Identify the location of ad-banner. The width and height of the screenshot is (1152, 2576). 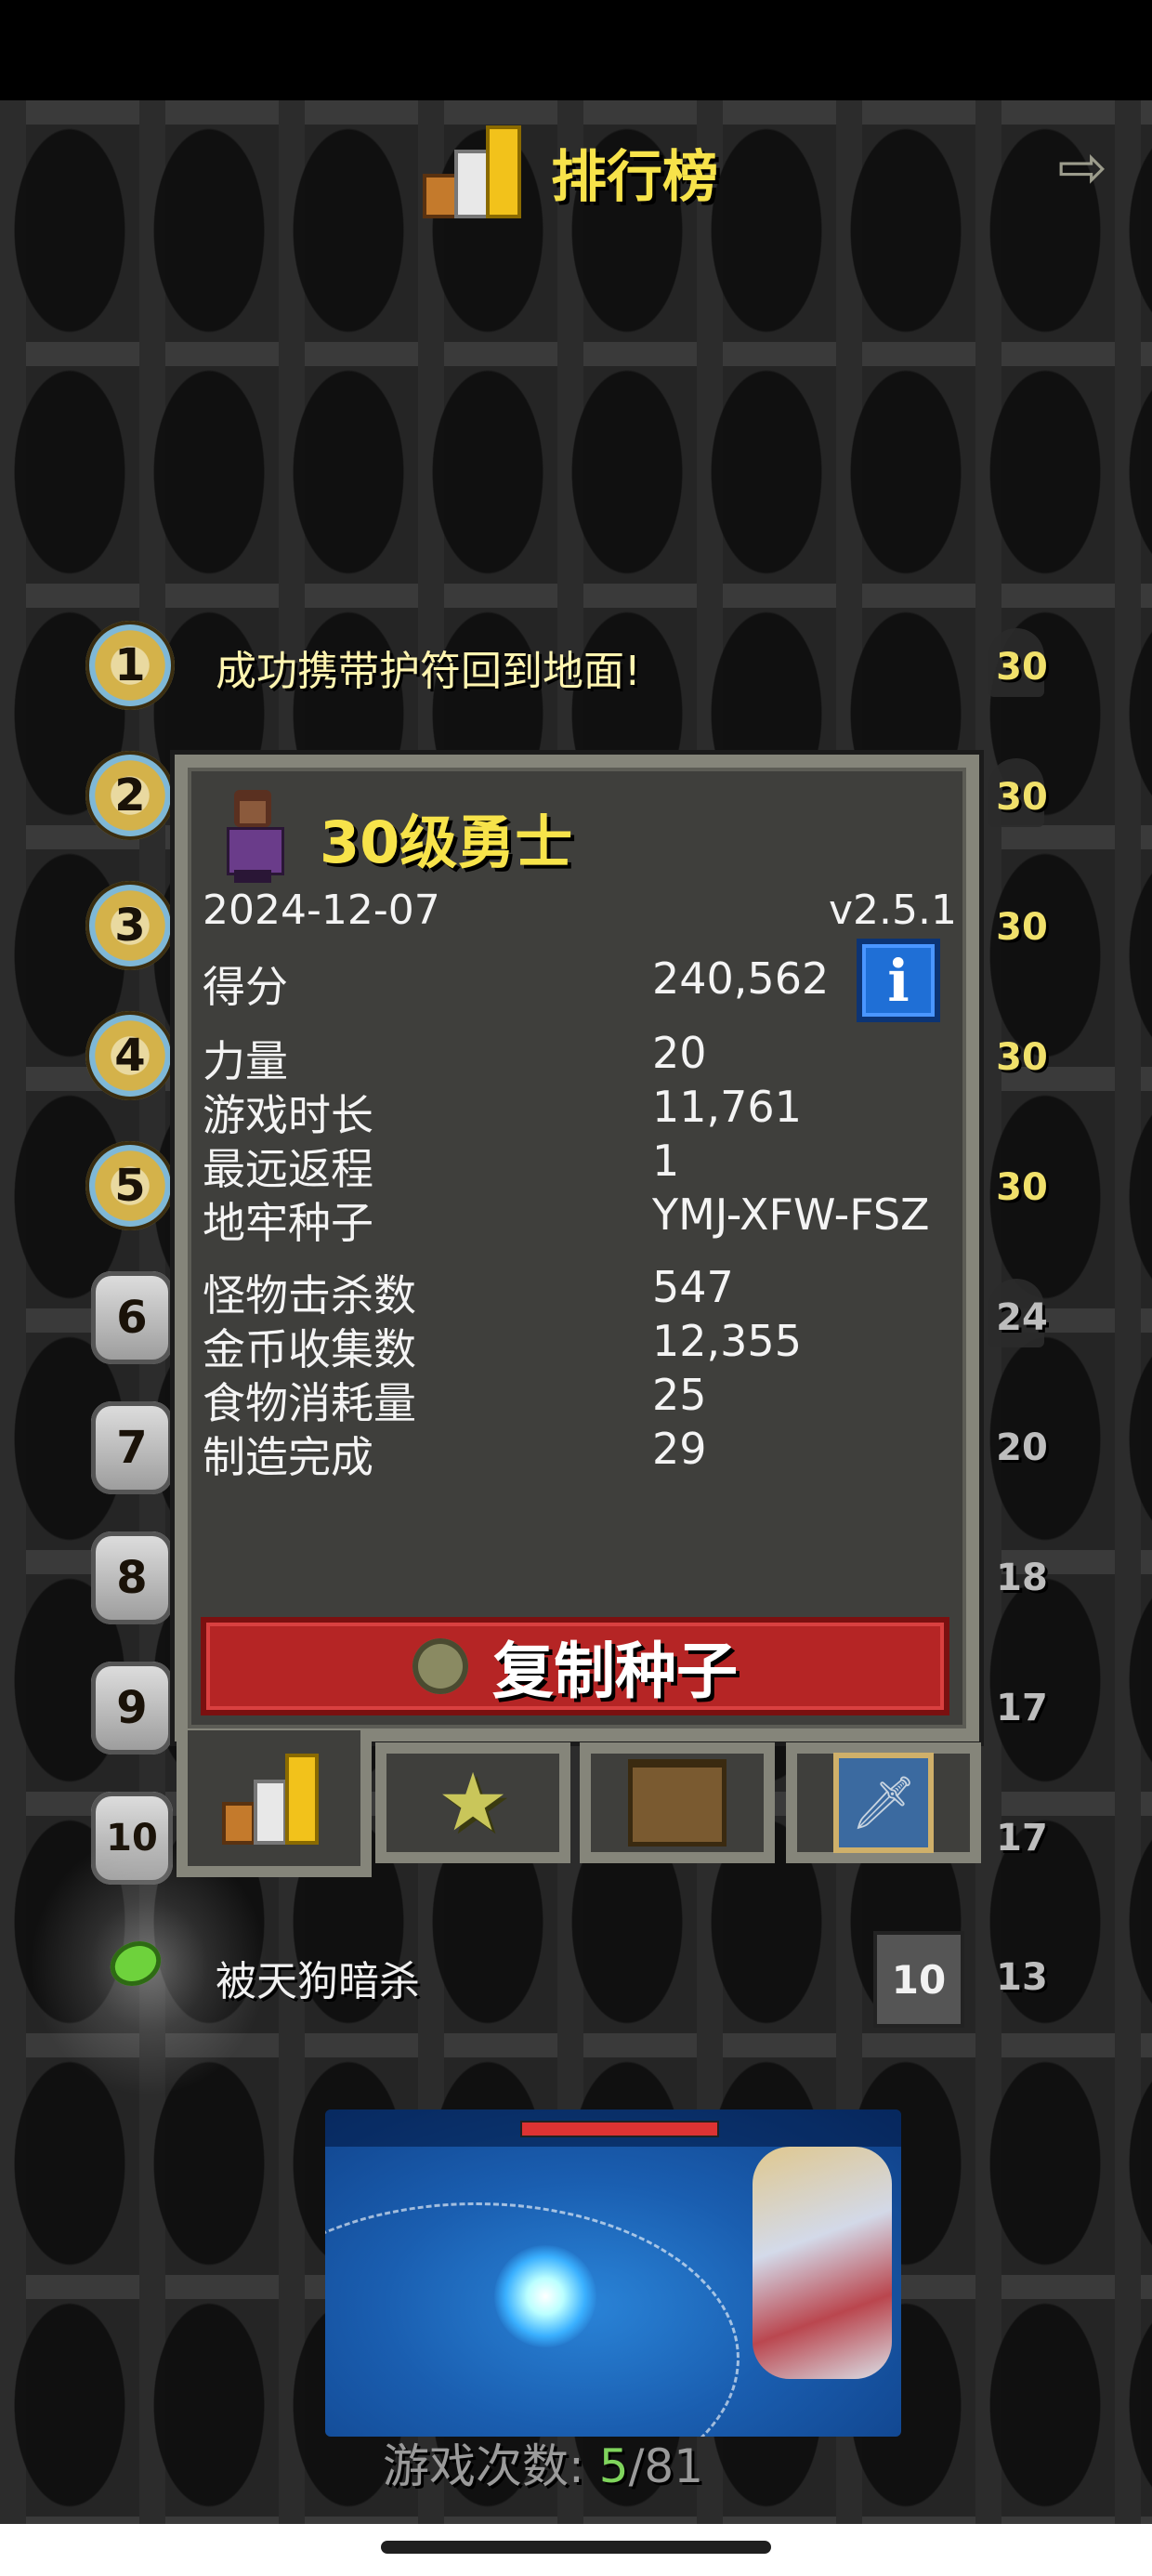
(613, 2273).